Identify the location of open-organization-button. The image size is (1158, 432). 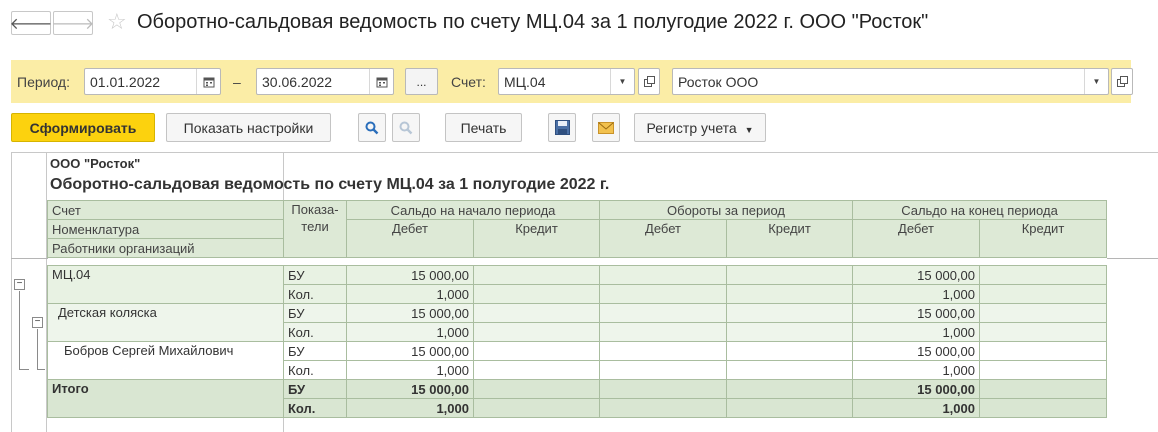
(1122, 81).